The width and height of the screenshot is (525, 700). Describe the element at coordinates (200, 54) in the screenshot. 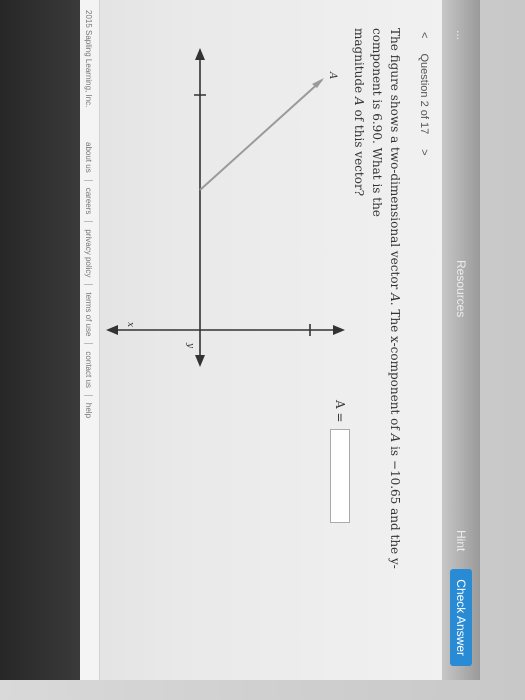

I see `y-axis-arrow-left` at that location.